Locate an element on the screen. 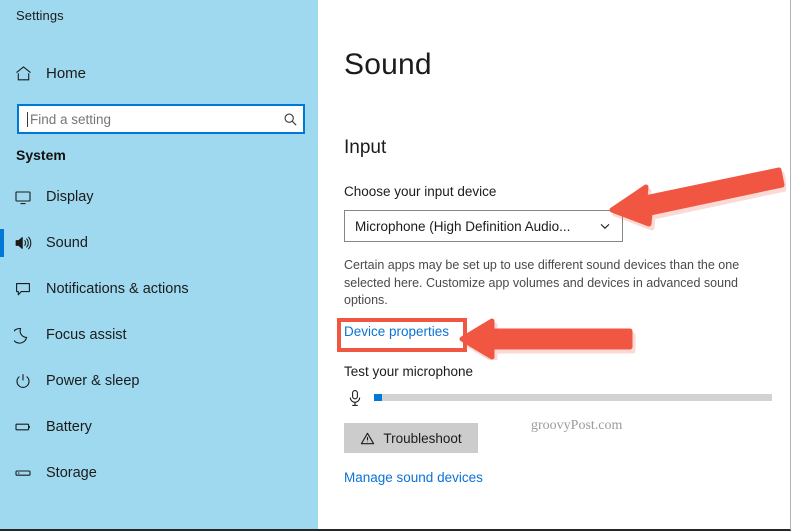  app-title: Settings is located at coordinates (40, 15).